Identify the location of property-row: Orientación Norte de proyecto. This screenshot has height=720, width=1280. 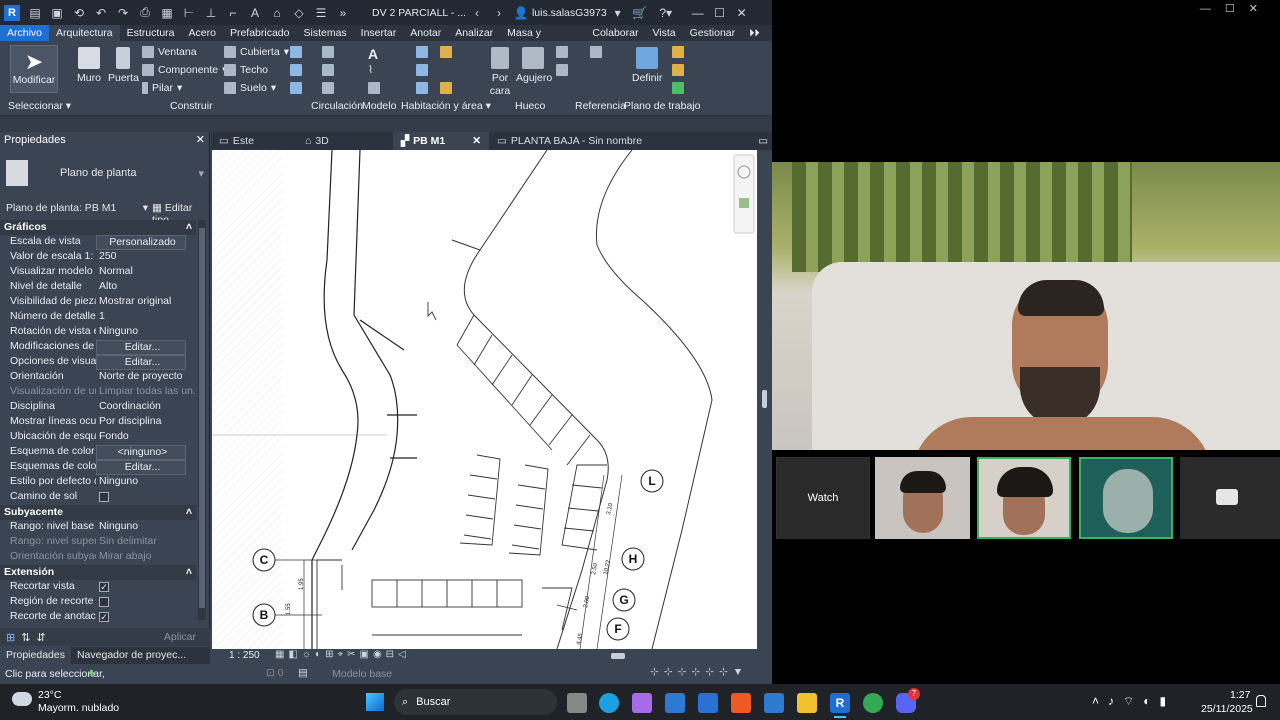
(98, 377).